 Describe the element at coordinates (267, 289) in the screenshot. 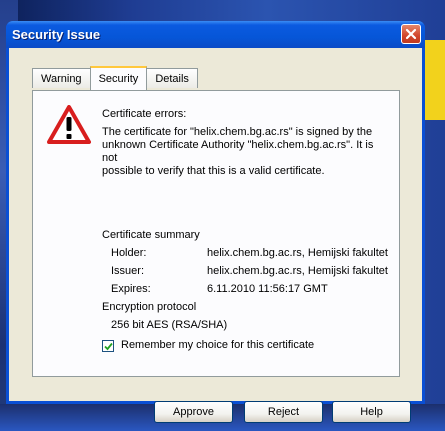

I see `expires-value: 6.11.2010 11:56:17 GMT` at that location.